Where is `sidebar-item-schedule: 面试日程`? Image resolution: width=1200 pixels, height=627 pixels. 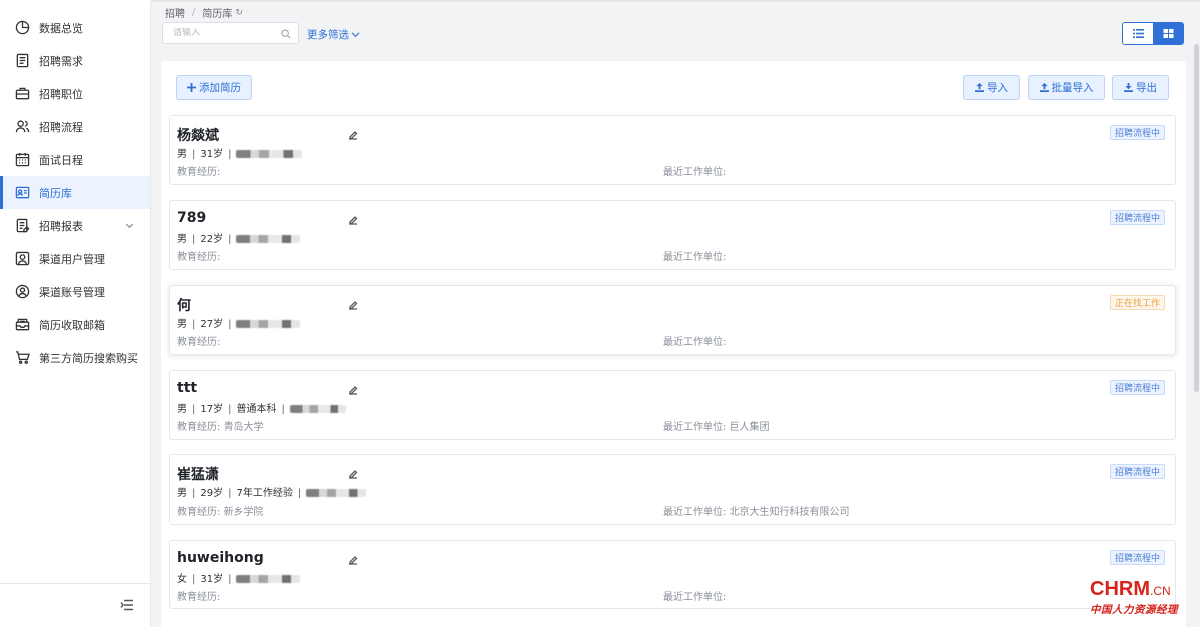
sidebar-item-schedule: 面试日程 is located at coordinates (75, 159).